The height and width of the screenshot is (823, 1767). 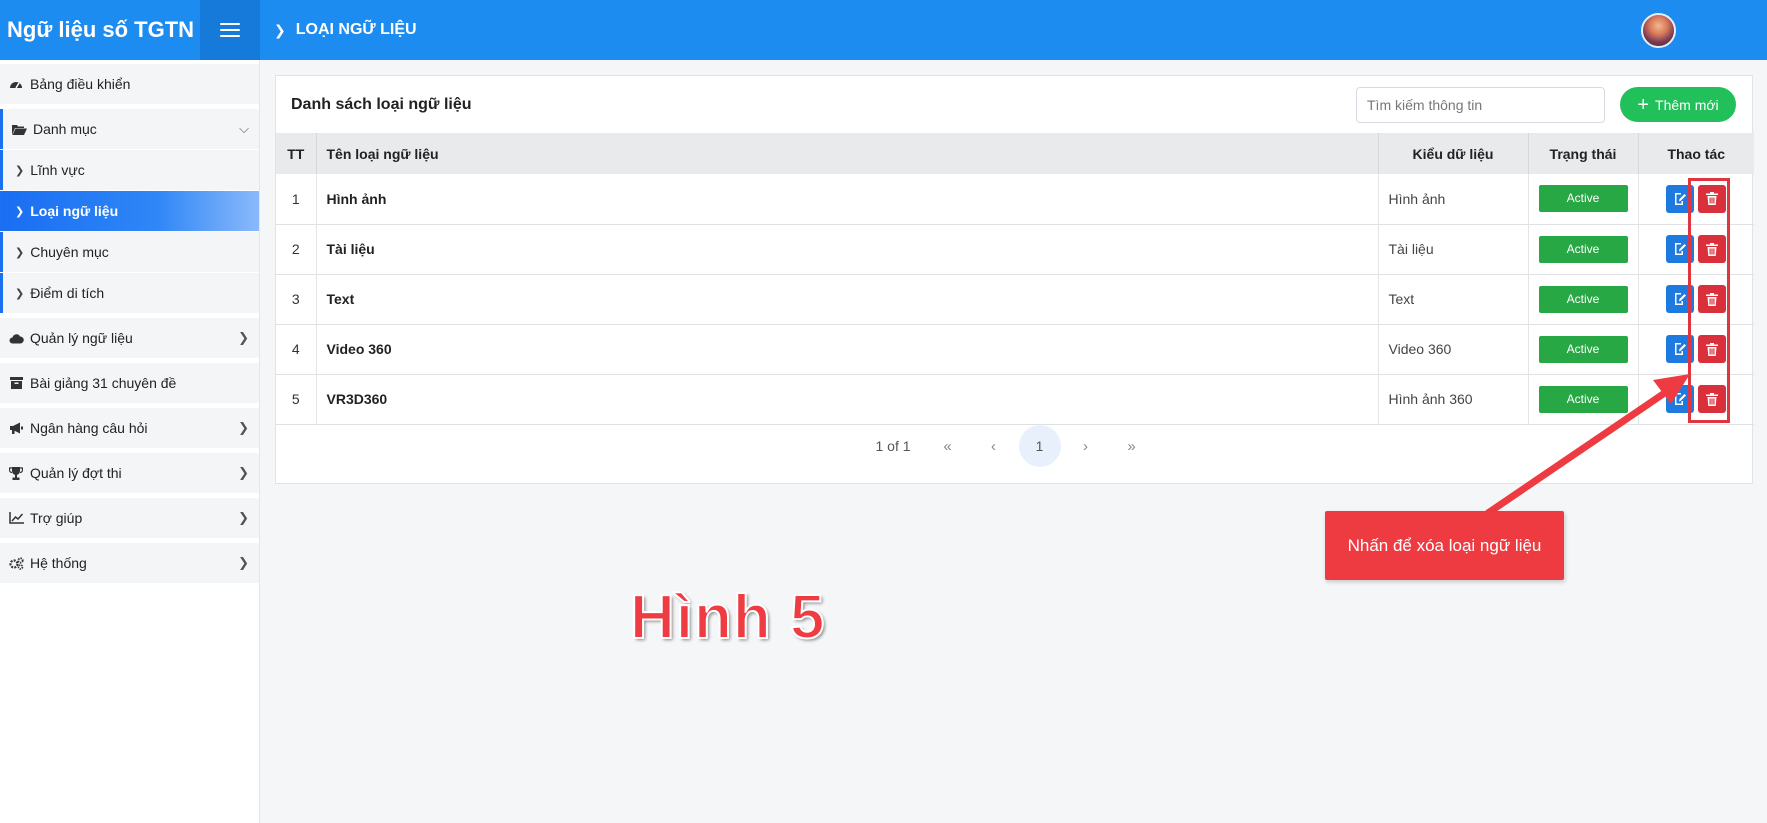 What do you see at coordinates (1643, 104) in the screenshot?
I see `plus-icon: +` at bounding box center [1643, 104].